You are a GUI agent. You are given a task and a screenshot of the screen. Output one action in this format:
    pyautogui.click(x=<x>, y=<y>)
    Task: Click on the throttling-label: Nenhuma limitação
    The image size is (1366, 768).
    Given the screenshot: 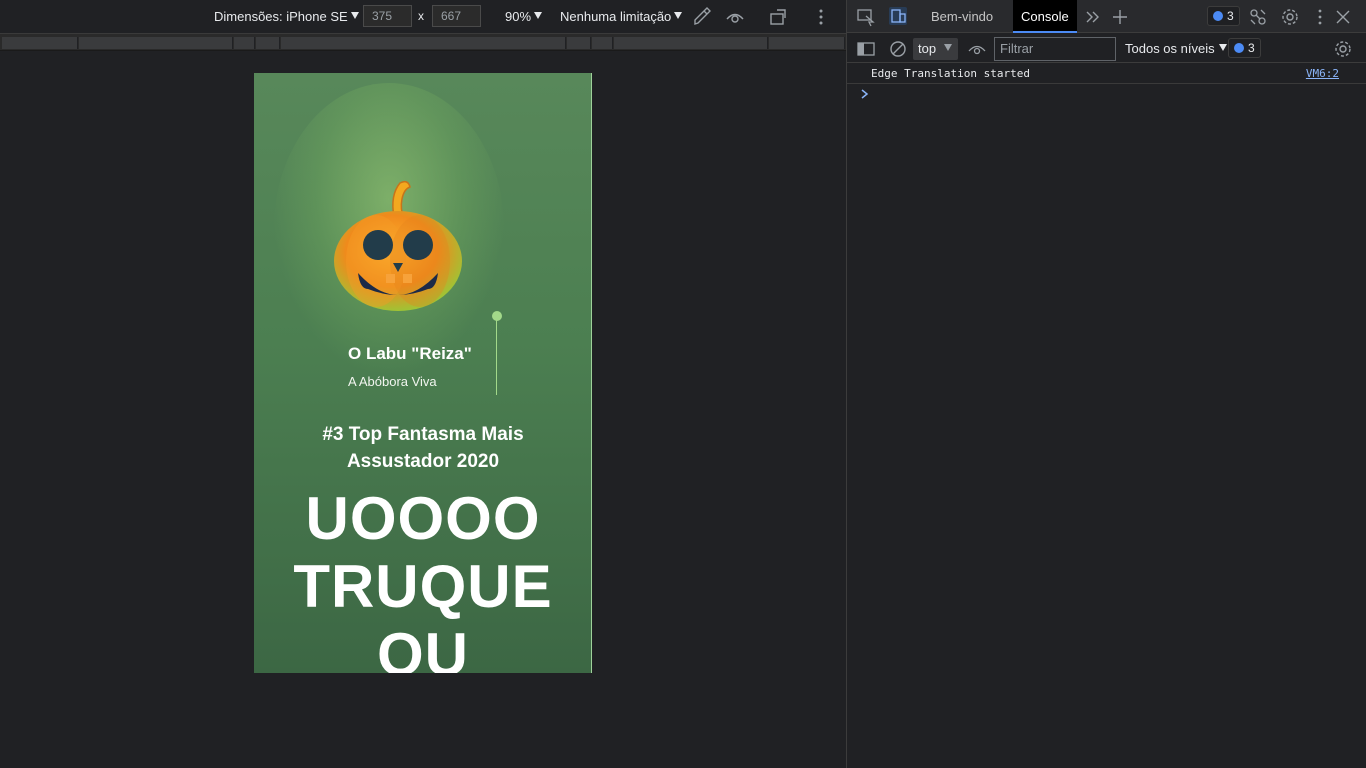 What is the action you would take?
    pyautogui.click(x=616, y=16)
    